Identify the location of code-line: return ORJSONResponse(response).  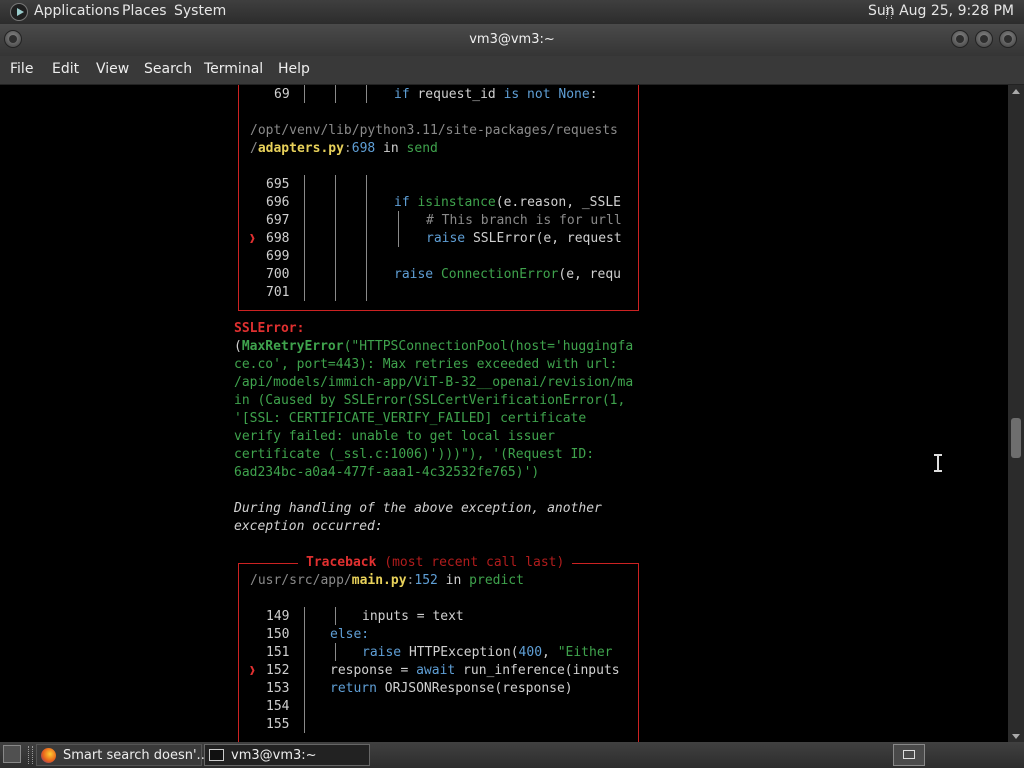
(451, 688).